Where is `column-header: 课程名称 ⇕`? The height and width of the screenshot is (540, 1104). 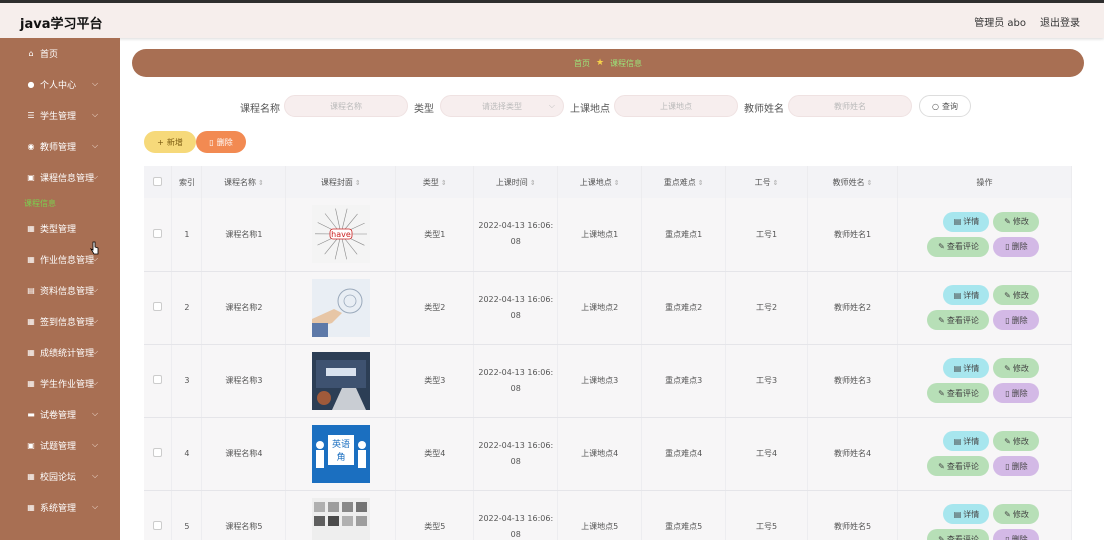 column-header: 课程名称 ⇕ is located at coordinates (244, 182).